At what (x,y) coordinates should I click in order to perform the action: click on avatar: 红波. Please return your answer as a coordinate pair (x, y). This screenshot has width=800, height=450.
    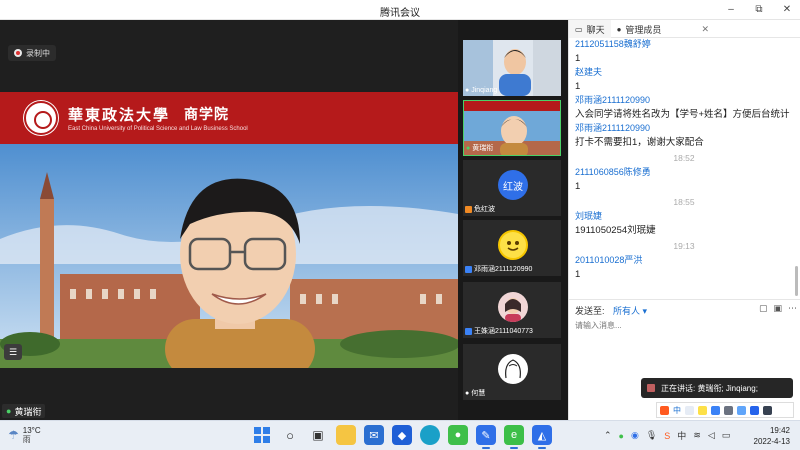
    Looking at the image, I should click on (513, 185).